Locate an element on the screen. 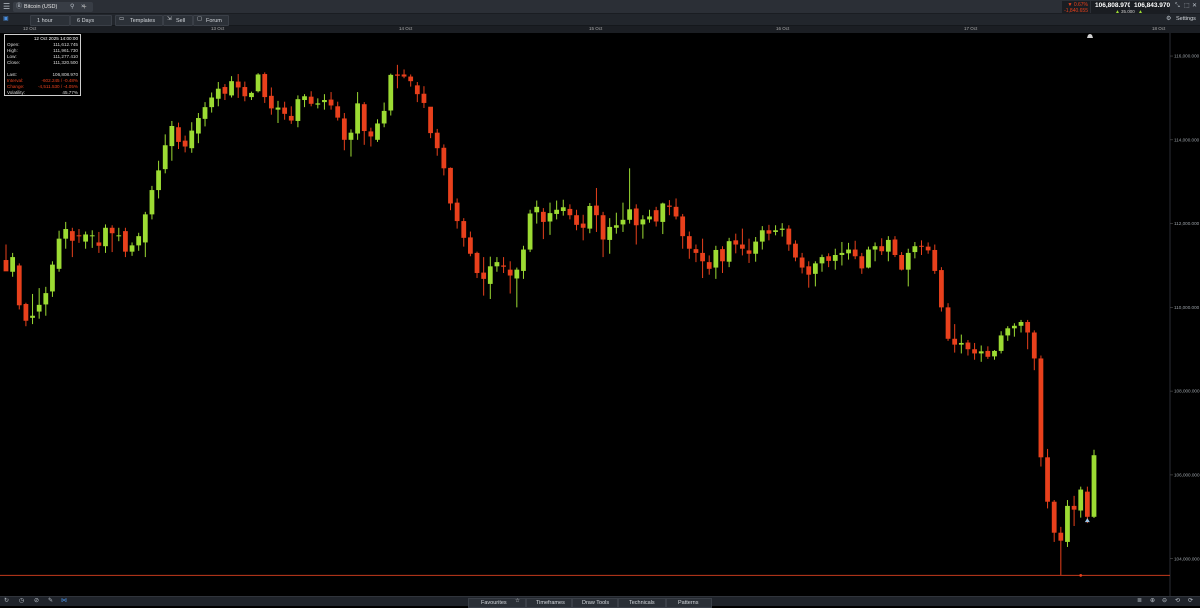  block-icon: ⊘ is located at coordinates (36, 601).